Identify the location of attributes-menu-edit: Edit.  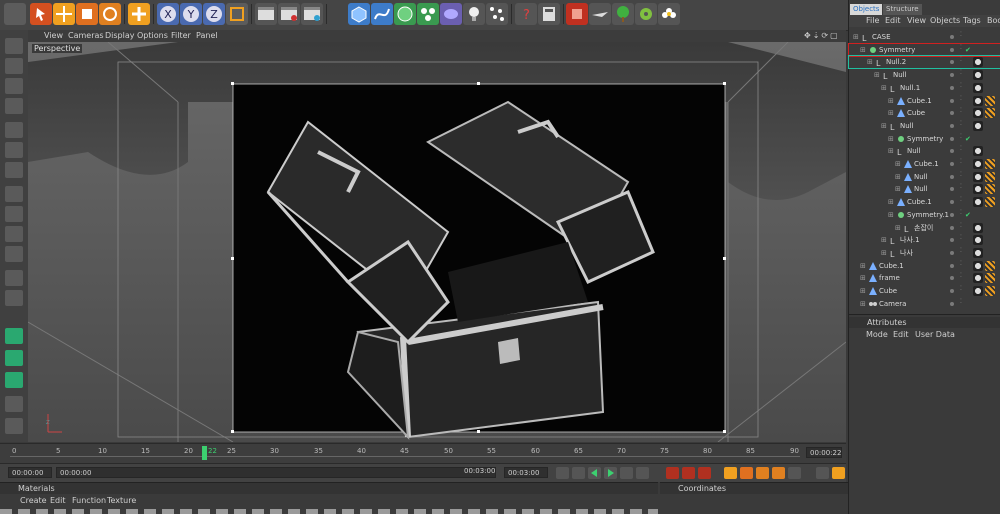
(901, 334).